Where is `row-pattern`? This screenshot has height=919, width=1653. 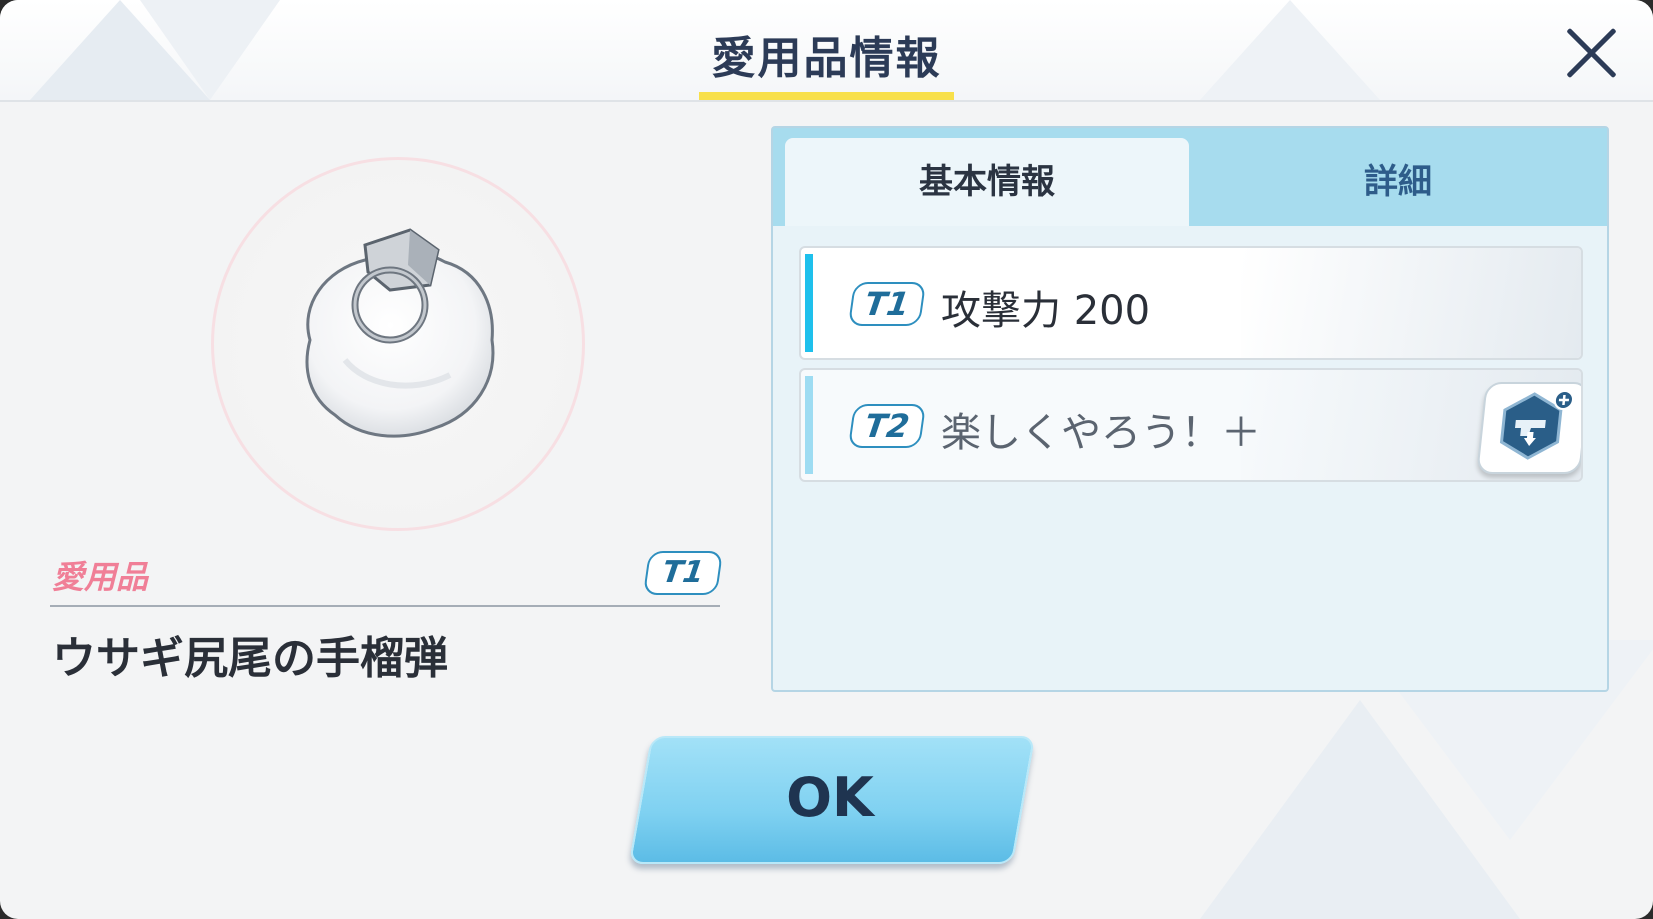 row-pattern is located at coordinates (1411, 303).